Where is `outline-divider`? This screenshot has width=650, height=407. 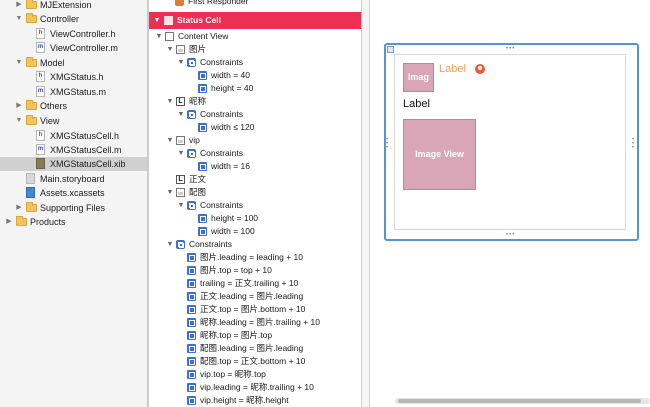
outline-divider is located at coordinates (365, 203).